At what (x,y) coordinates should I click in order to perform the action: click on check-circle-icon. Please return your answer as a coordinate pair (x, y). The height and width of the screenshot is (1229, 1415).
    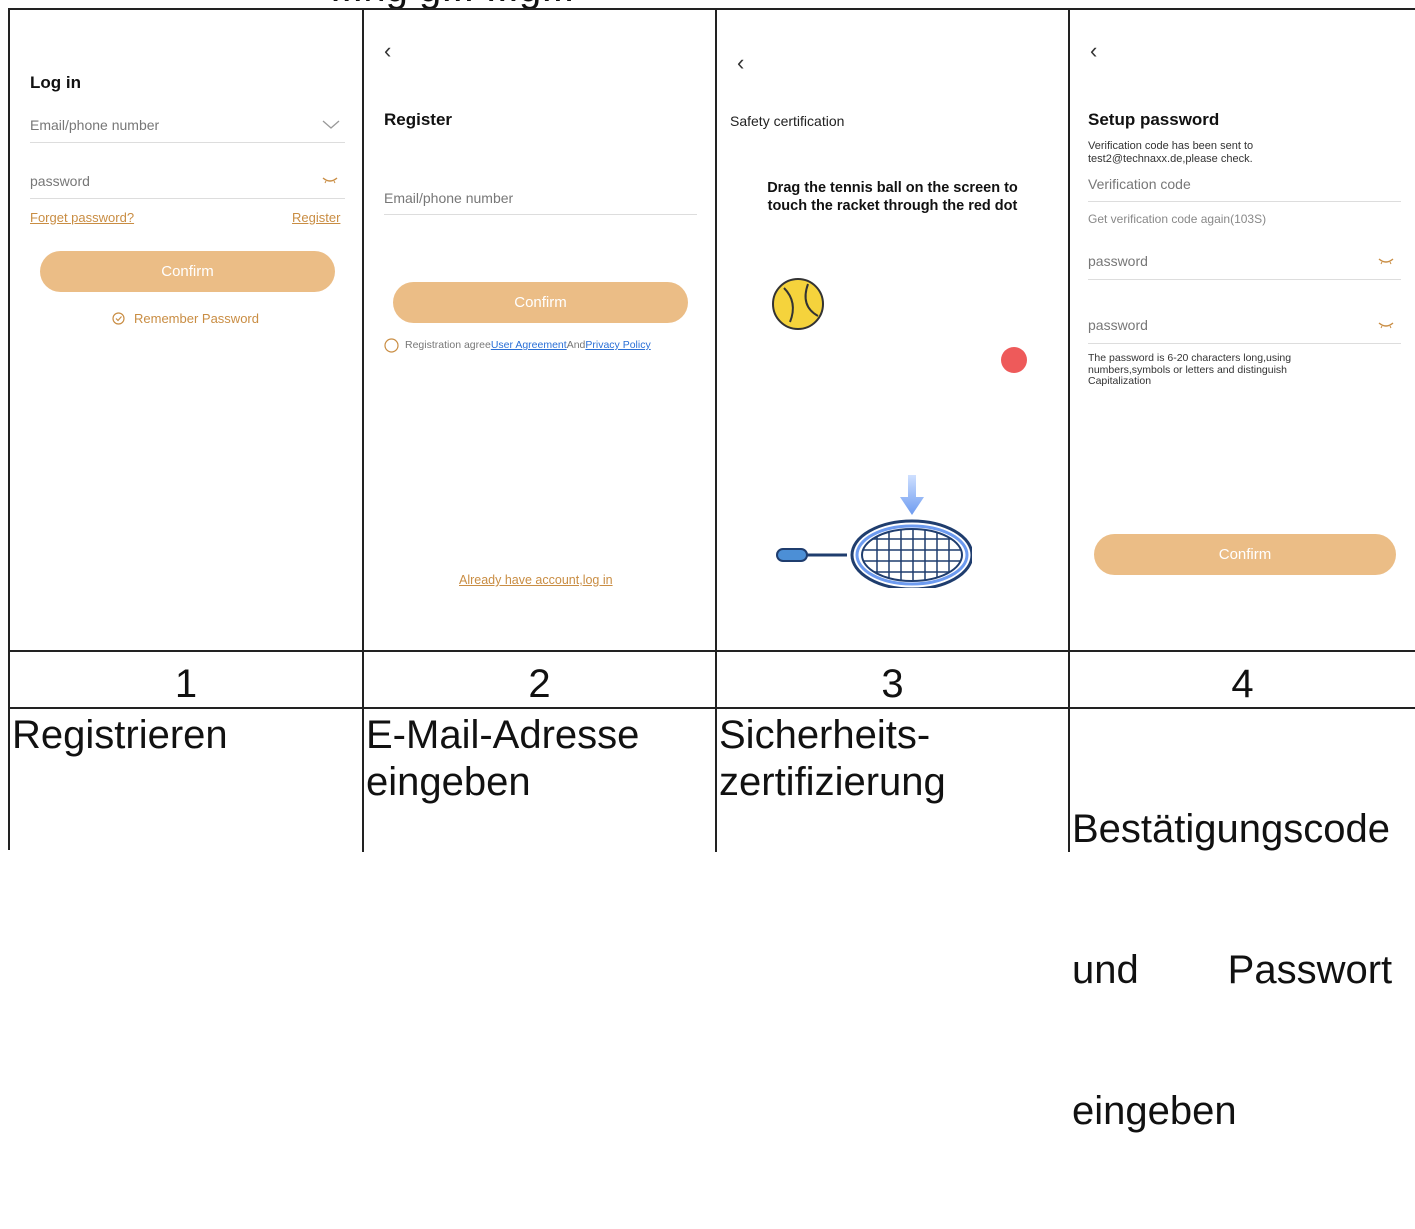
    Looking at the image, I should click on (118, 318).